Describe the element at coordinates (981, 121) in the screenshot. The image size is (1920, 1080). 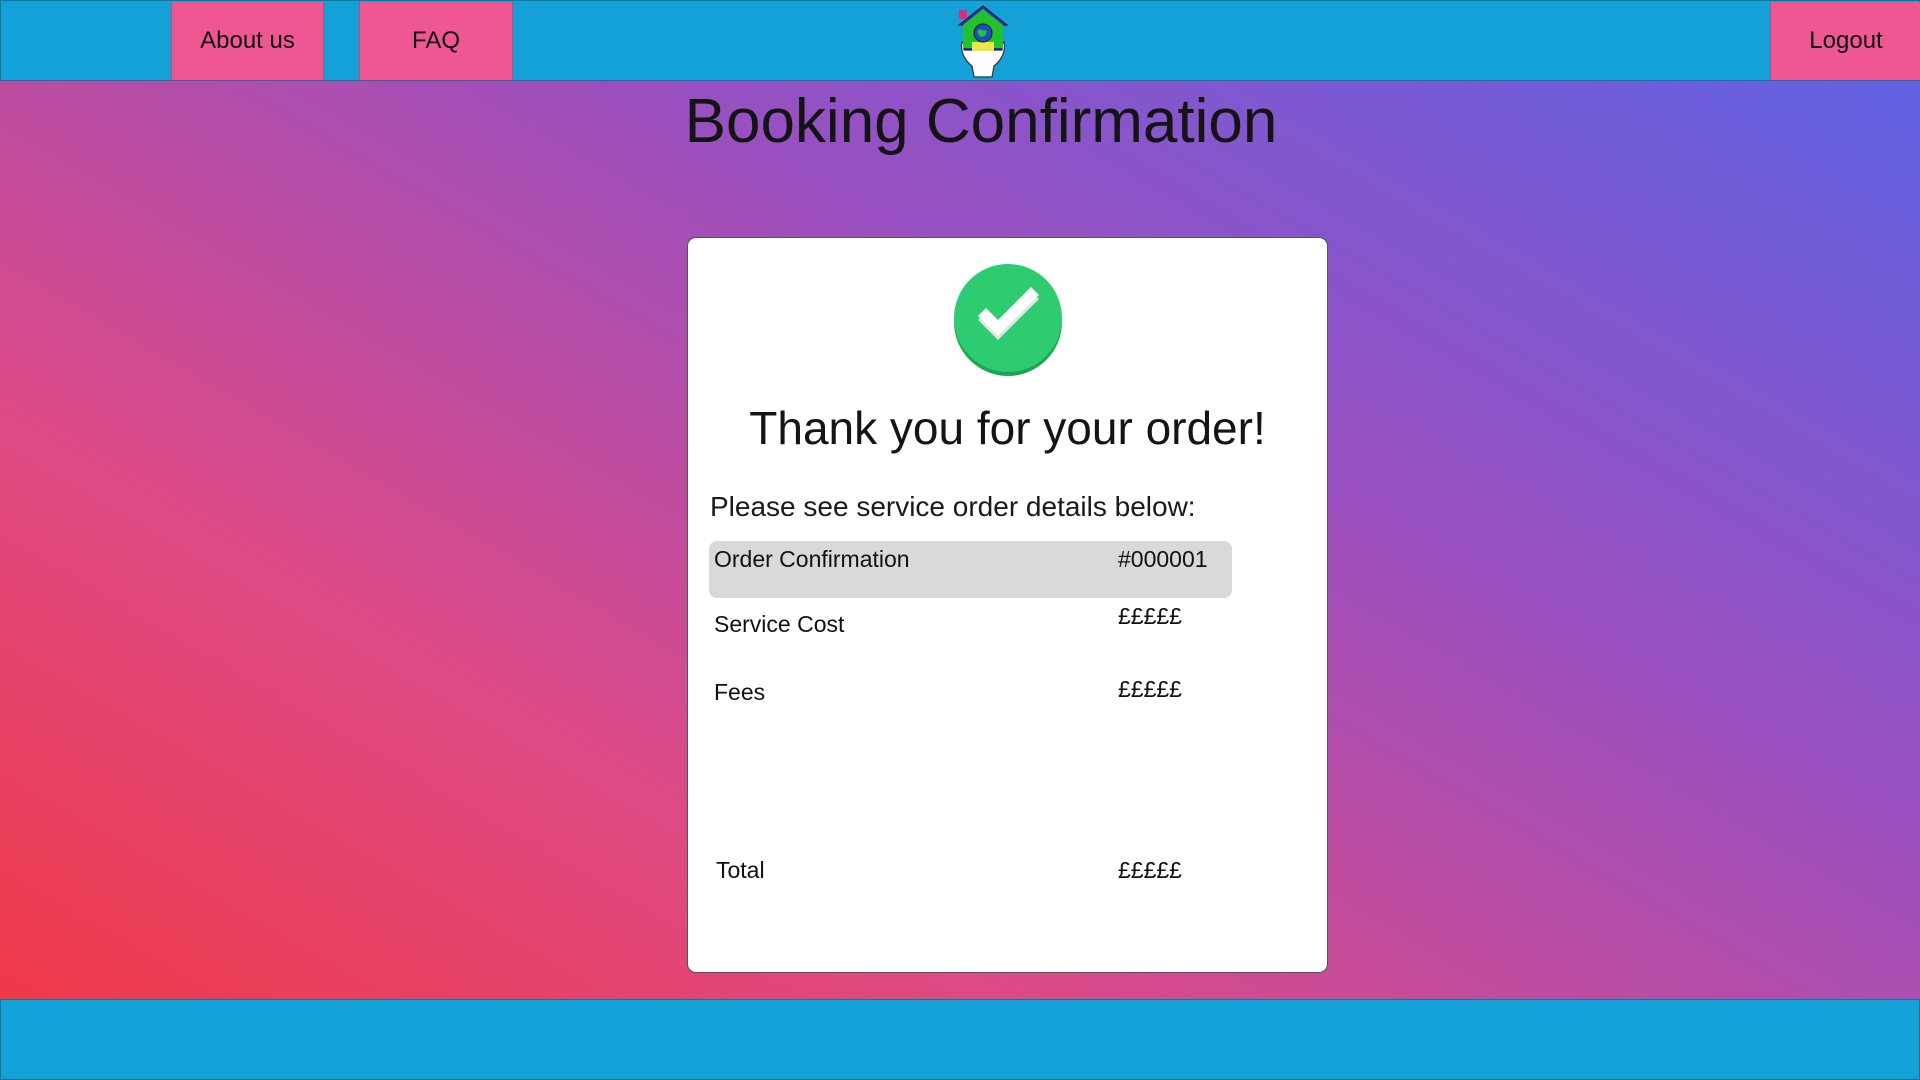
I see `page-title: Booking Confirmation` at that location.